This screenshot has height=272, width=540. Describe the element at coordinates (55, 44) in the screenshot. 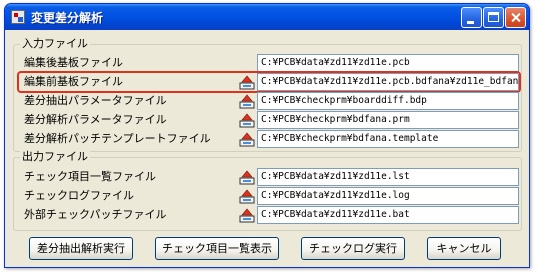

I see `input-group-legend: 入力ファイル` at that location.